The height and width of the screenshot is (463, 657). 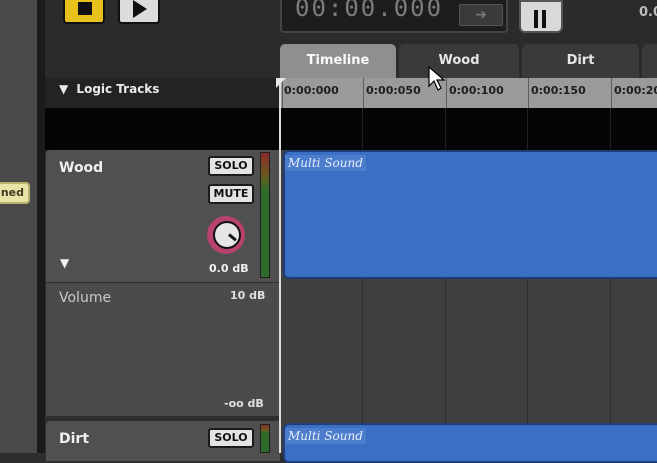 I want to click on left-side-panel, so click(x=18, y=226).